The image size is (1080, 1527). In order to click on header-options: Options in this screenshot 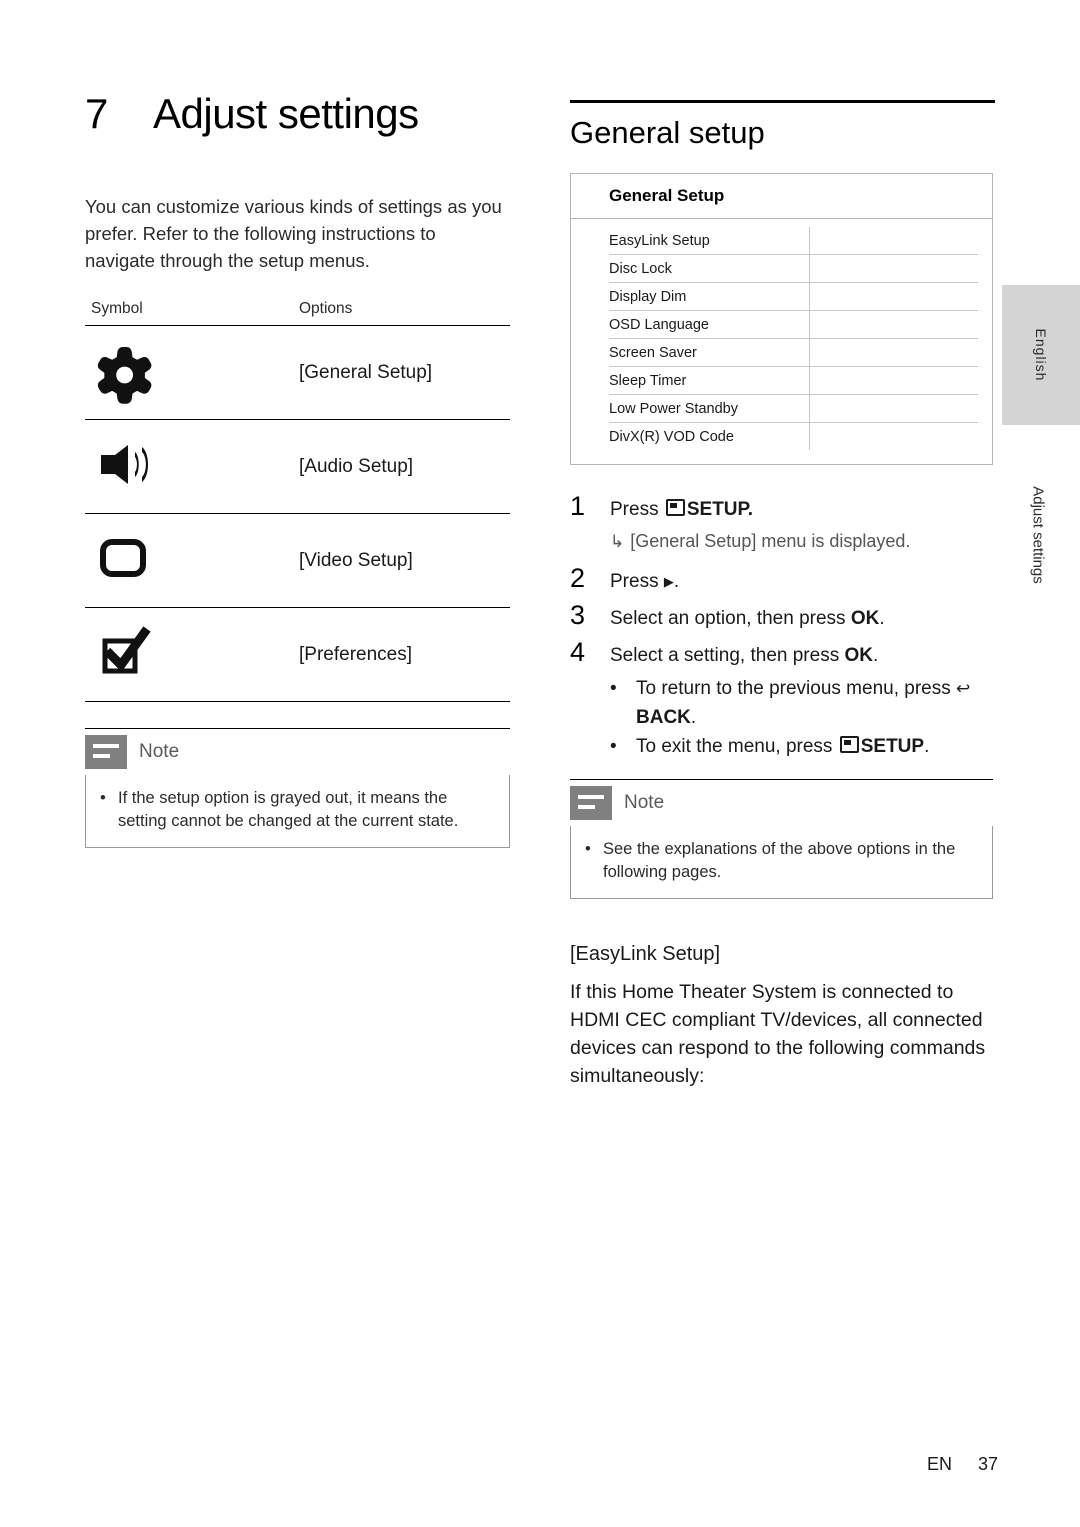, I will do `click(326, 308)`.